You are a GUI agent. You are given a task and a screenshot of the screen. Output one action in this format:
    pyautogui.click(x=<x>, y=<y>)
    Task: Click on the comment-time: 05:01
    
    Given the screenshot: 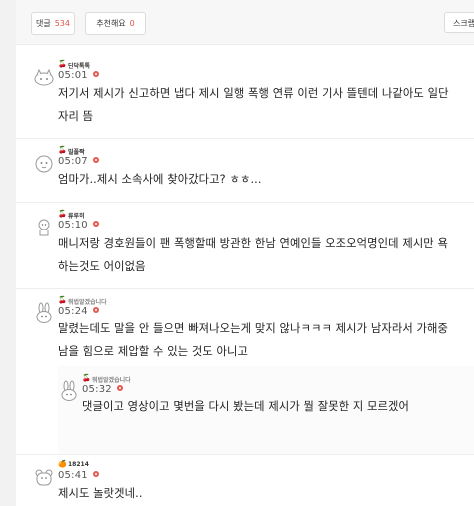 What is the action you would take?
    pyautogui.click(x=73, y=75)
    